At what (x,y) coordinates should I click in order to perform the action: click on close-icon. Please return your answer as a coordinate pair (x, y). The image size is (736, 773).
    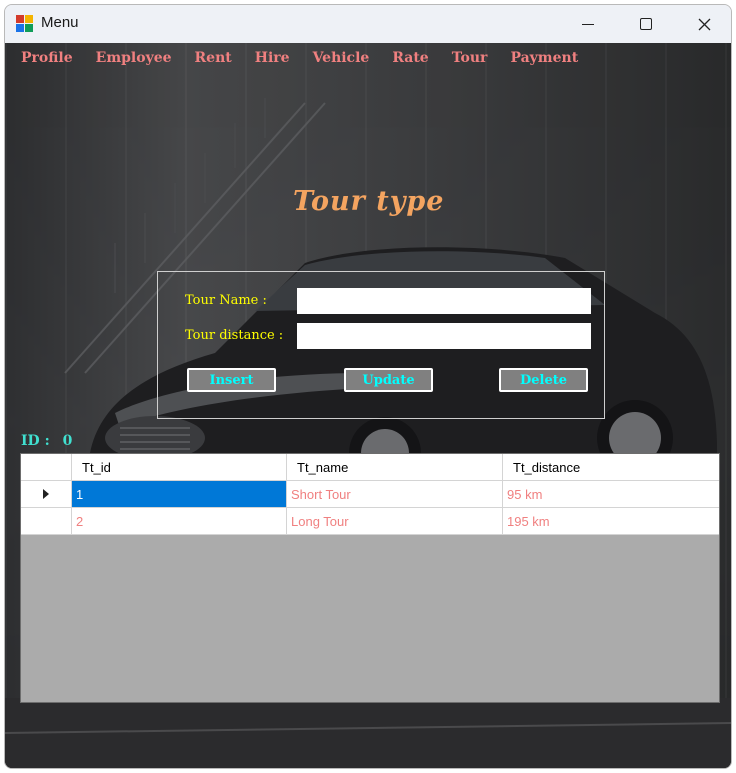
    Looking at the image, I should click on (704, 24).